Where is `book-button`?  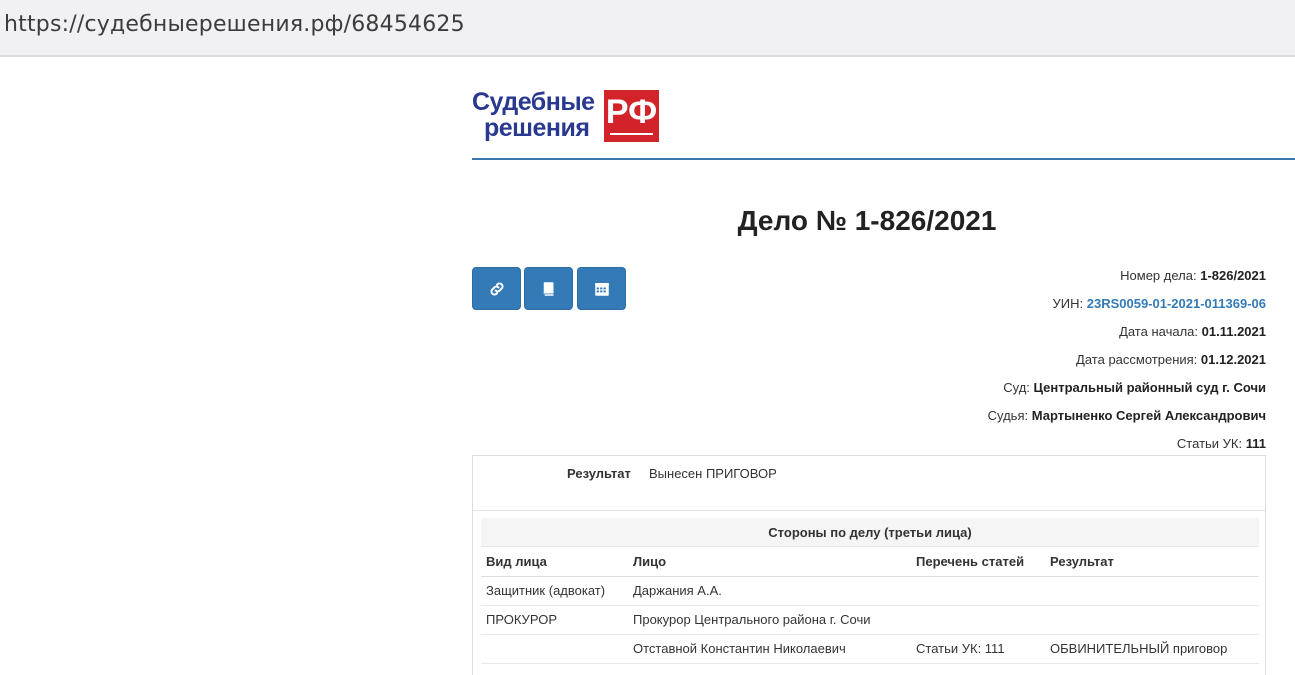 book-button is located at coordinates (548, 288).